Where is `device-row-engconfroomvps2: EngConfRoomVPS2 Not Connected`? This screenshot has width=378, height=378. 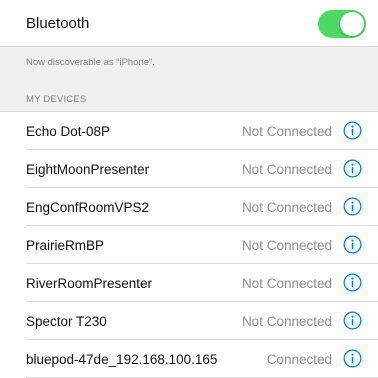 device-row-engconfroomvps2: EngConfRoomVPS2 Not Connected is located at coordinates (189, 207).